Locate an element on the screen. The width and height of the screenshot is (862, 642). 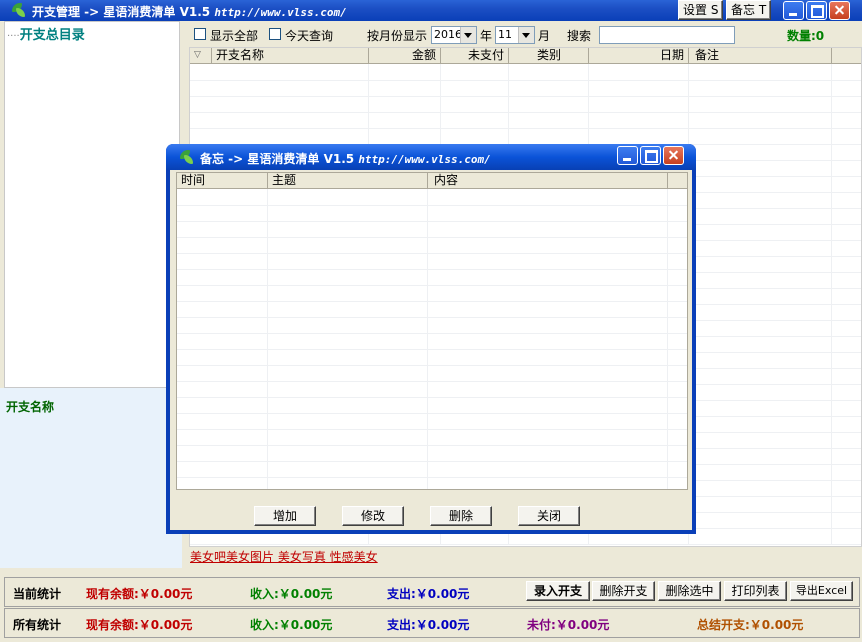
memo-column-content: 内容 is located at coordinates (548, 181).